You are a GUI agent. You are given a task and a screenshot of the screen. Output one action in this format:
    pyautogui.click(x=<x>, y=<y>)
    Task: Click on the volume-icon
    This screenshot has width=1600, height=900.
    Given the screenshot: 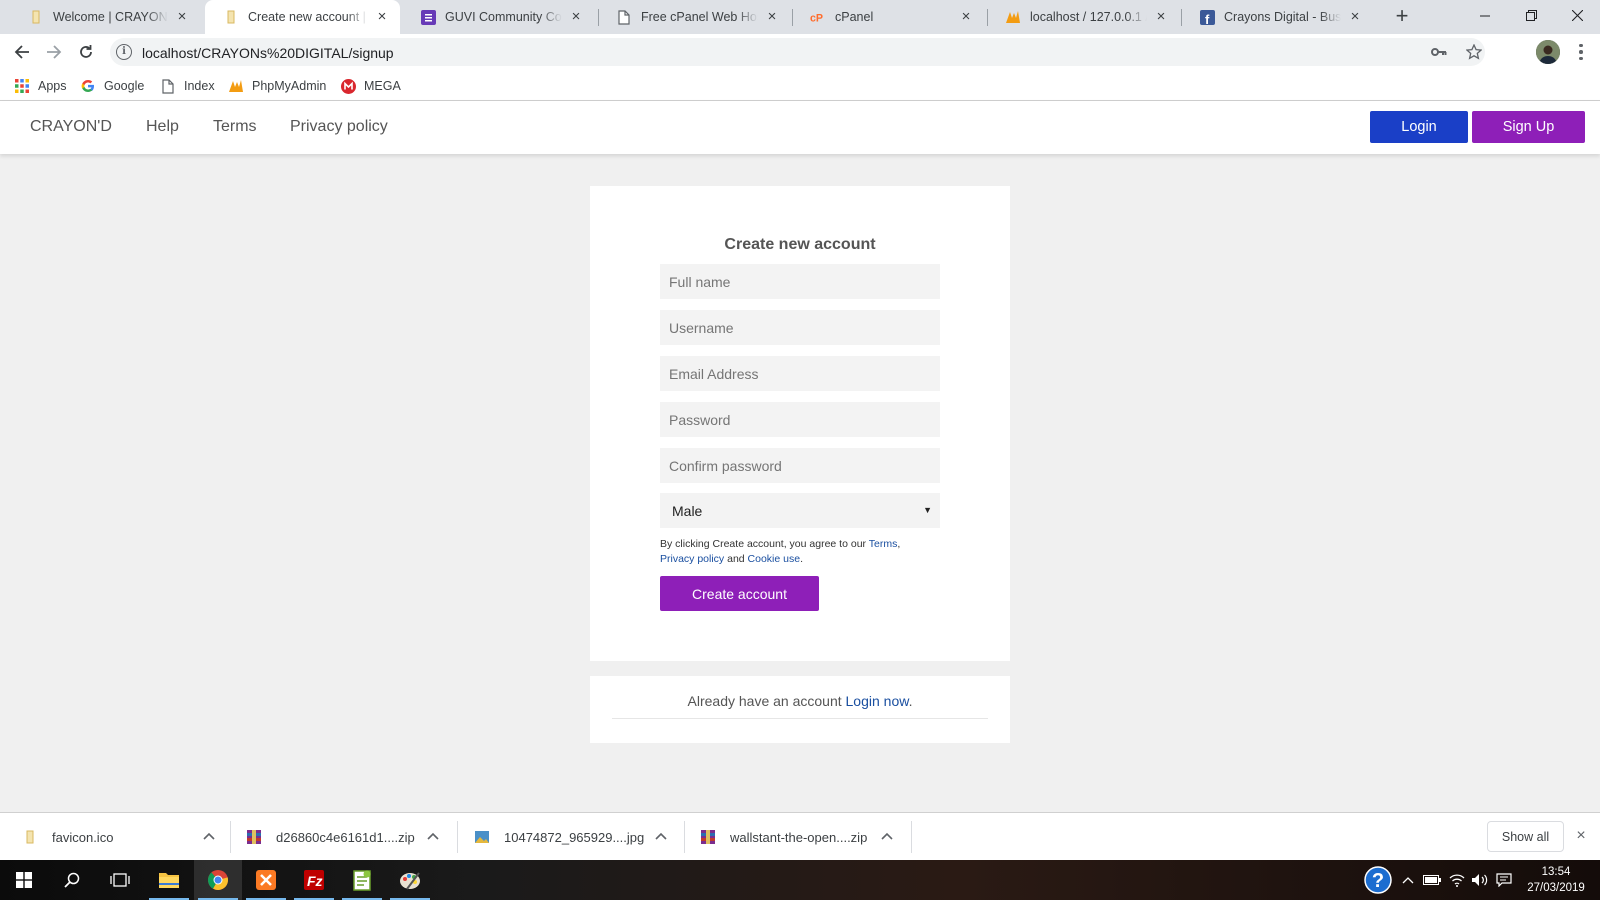 What is the action you would take?
    pyautogui.click(x=1480, y=880)
    